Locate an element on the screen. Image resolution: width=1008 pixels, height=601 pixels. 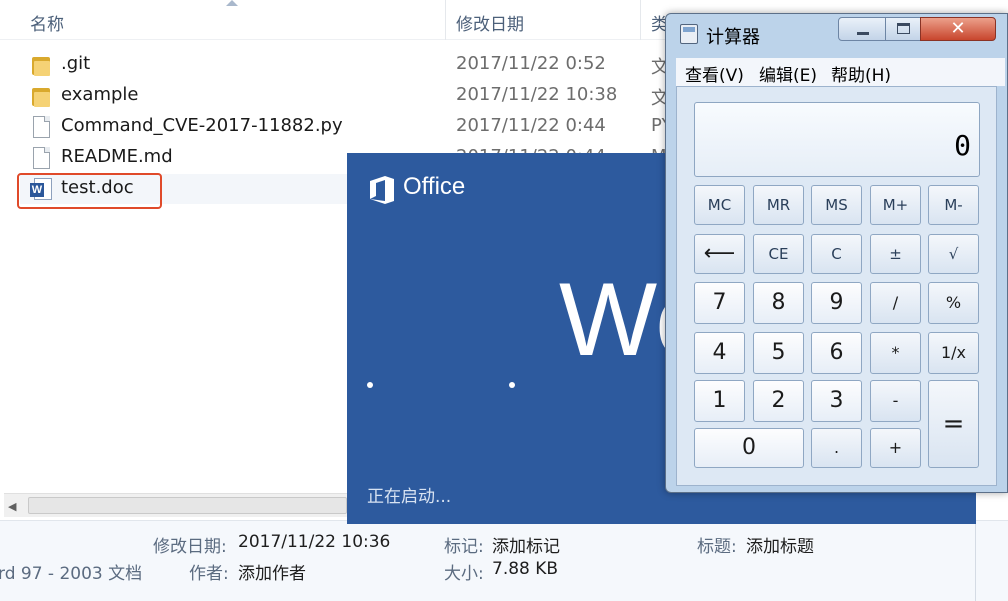
reciprocal-button: 1/x is located at coordinates (953, 353).